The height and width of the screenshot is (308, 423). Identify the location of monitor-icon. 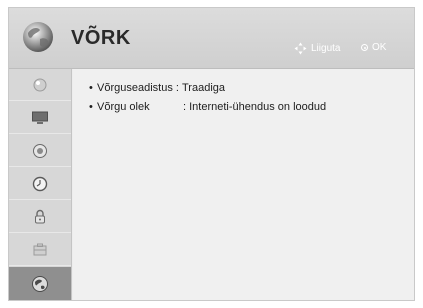
(40, 117).